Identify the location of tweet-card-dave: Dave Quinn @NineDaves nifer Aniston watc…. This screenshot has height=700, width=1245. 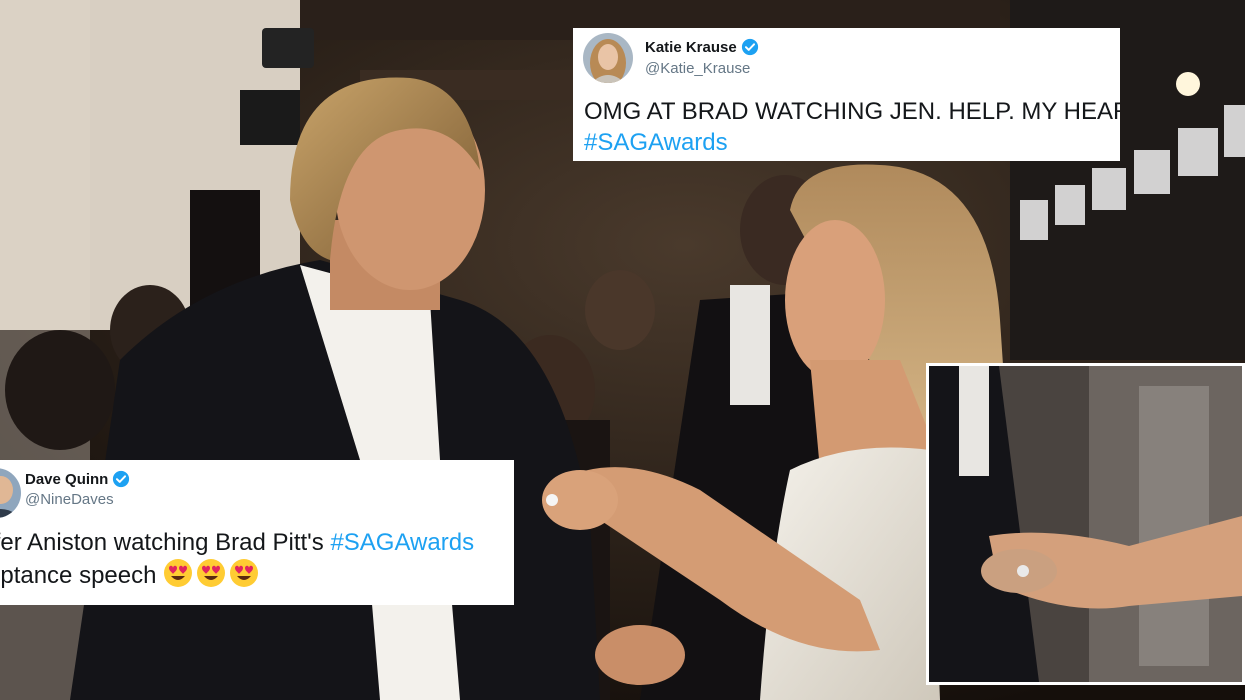
(257, 532).